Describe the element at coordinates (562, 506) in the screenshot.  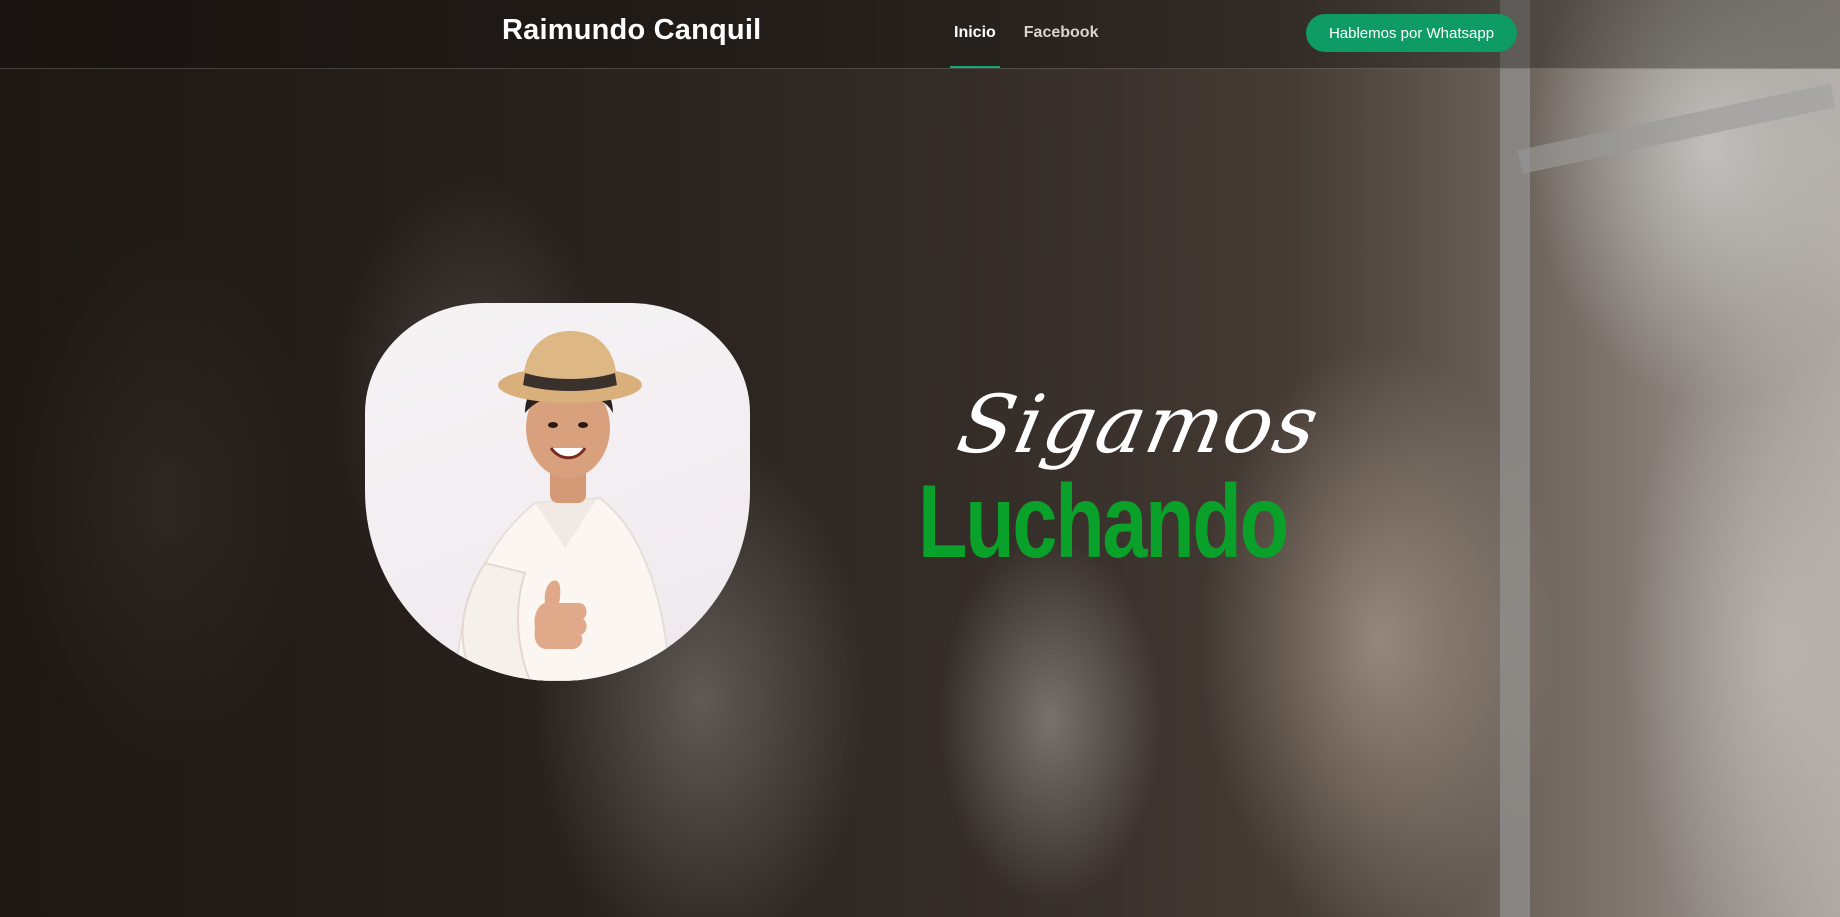
I see `portrait-illustration` at that location.